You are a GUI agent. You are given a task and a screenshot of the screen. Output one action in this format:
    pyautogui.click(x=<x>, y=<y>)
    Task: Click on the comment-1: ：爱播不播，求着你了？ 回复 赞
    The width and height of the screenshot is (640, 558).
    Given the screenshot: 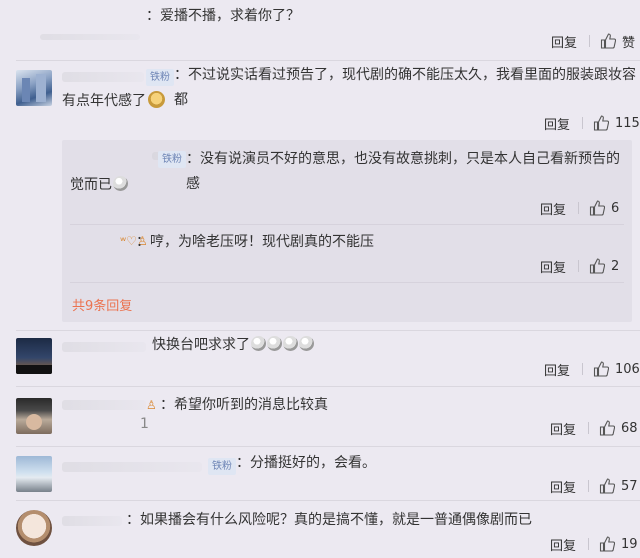 What is the action you would take?
    pyautogui.click(x=320, y=30)
    